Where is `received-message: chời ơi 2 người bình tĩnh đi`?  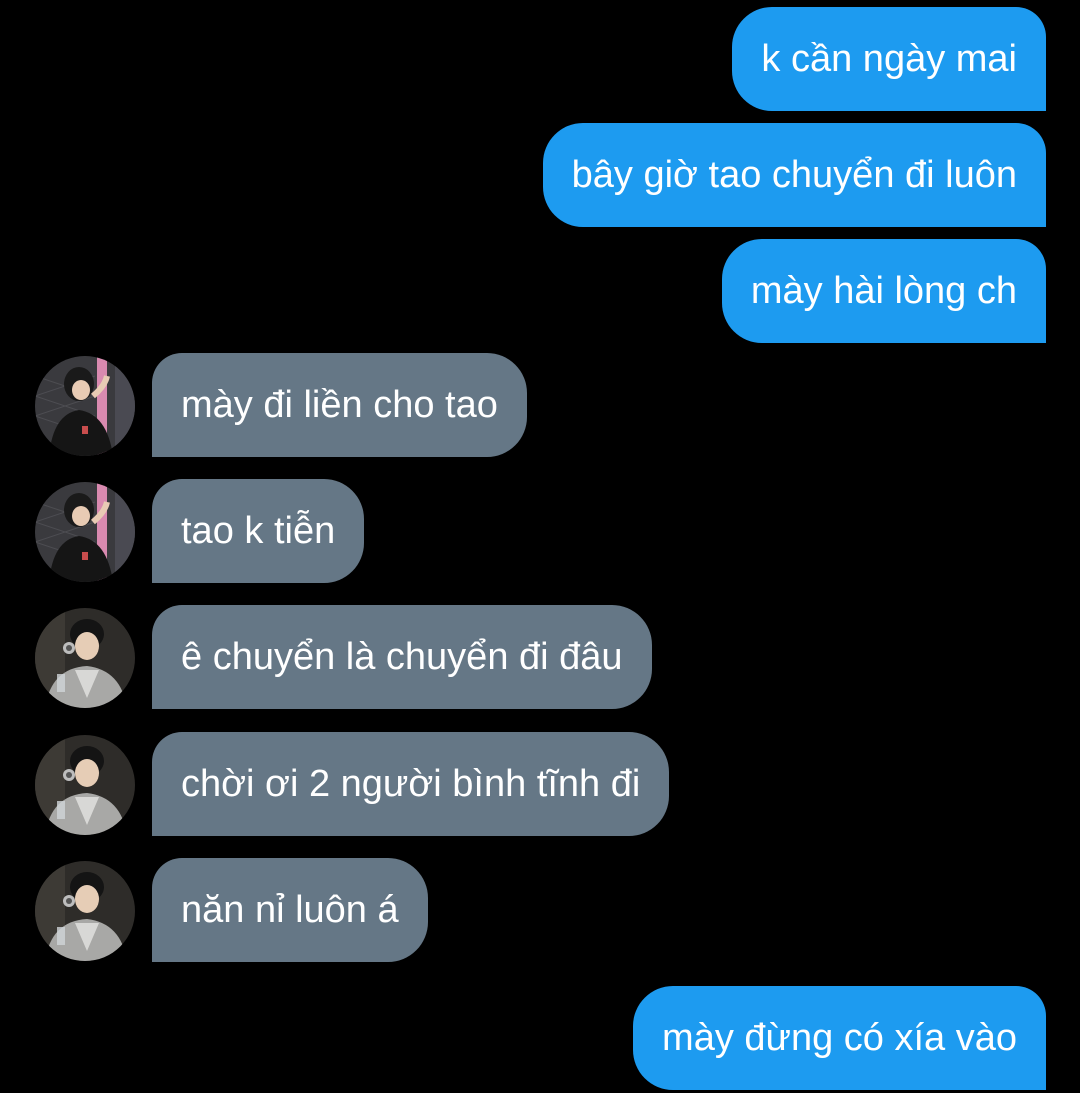
received-message: chời ơi 2 người bình tĩnh đi is located at coordinates (411, 784).